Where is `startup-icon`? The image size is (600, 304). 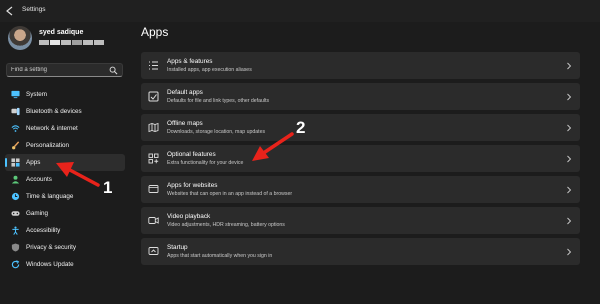 startup-icon is located at coordinates (153, 251).